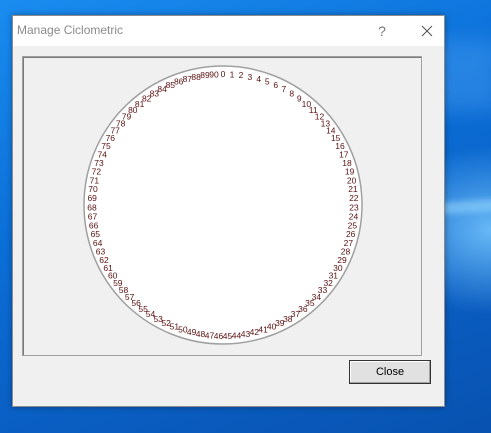 This screenshot has height=433, width=491. What do you see at coordinates (237, 335) in the screenshot?
I see `dial-label-44: 44` at bounding box center [237, 335].